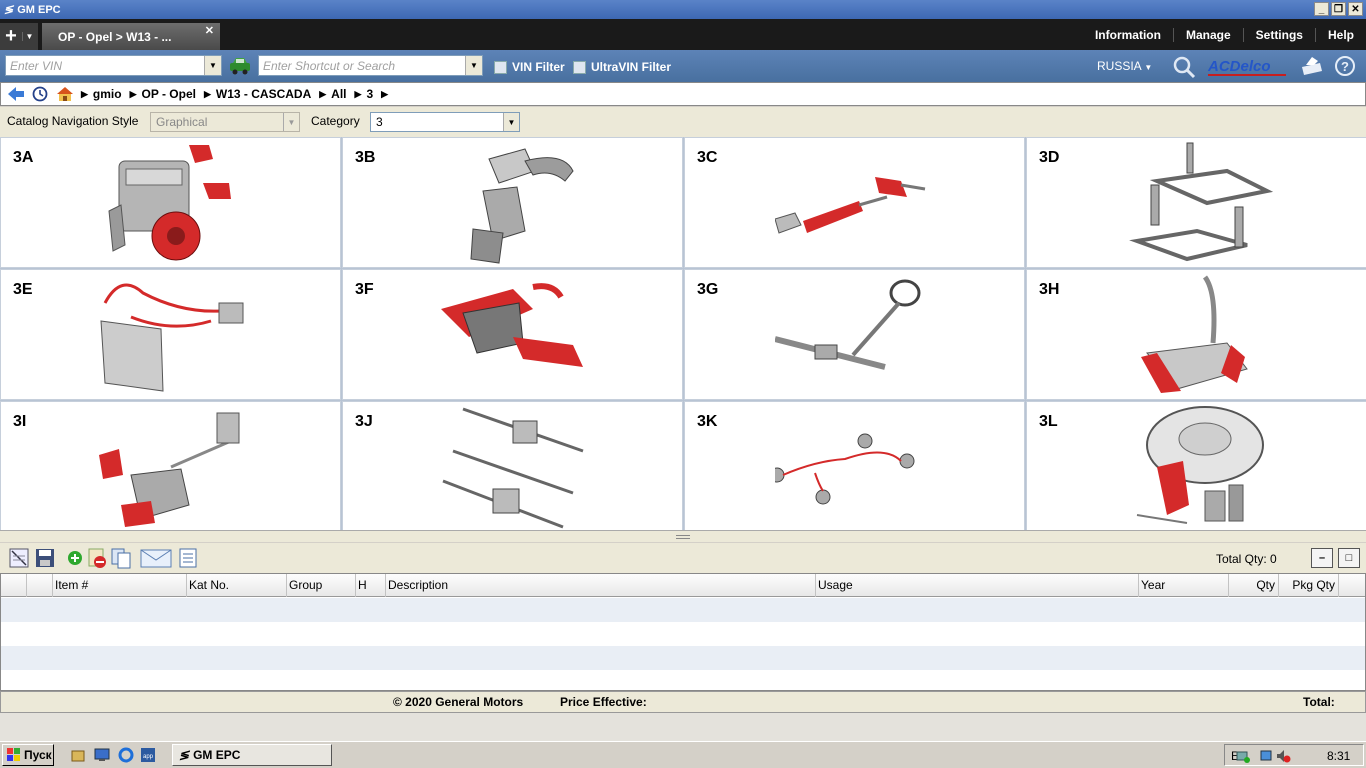 The height and width of the screenshot is (768, 1366). What do you see at coordinates (45, 558) in the screenshot?
I see `save-icon` at bounding box center [45, 558].